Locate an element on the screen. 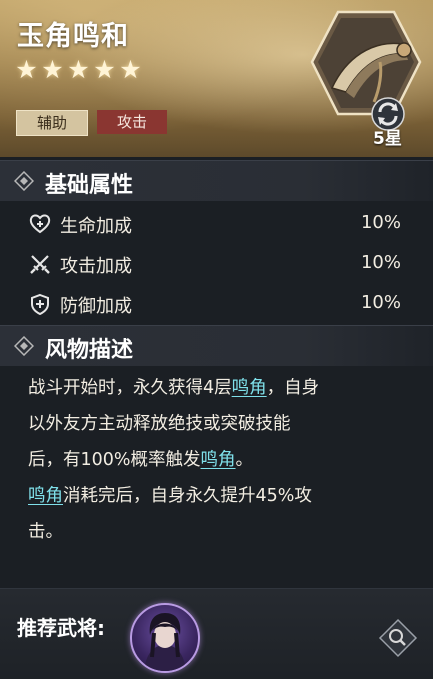 The image size is (433, 679). description-title: 风物描述 is located at coordinates (89, 350).